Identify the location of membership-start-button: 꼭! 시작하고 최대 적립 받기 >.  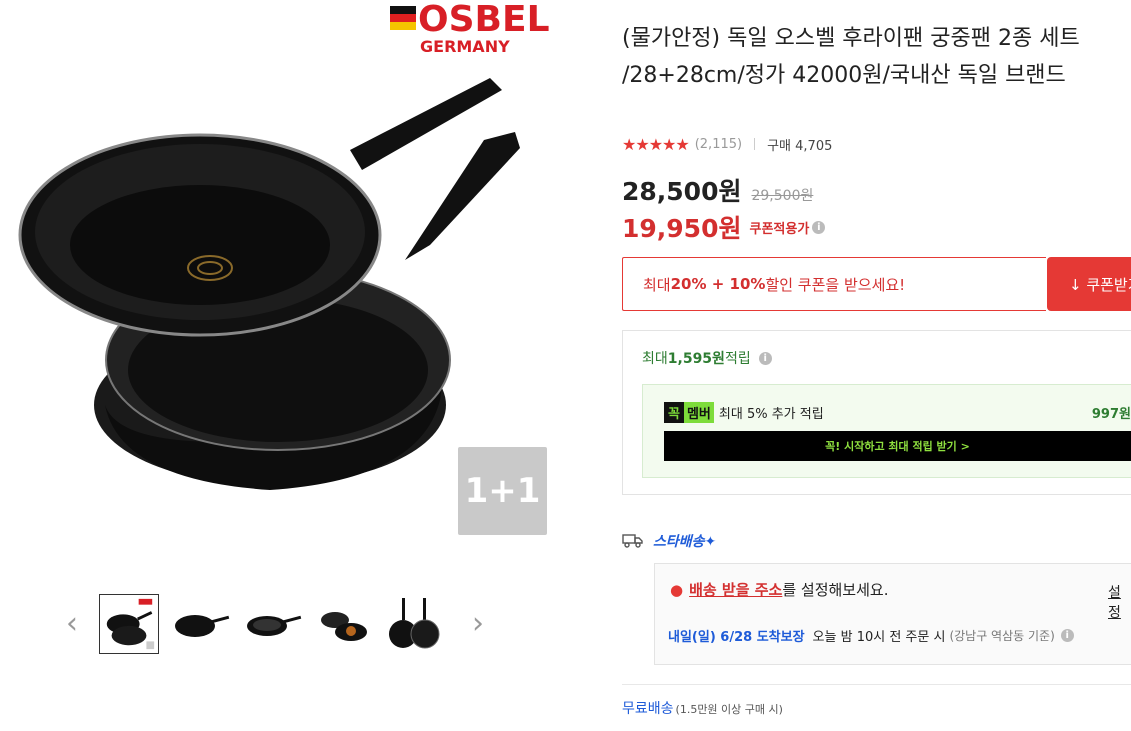
(897, 446).